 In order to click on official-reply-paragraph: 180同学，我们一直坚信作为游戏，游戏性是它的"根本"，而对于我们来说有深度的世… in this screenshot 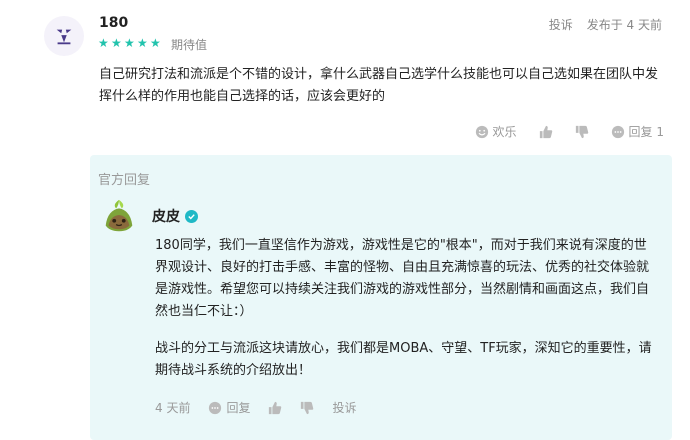, I will do `click(402, 278)`.